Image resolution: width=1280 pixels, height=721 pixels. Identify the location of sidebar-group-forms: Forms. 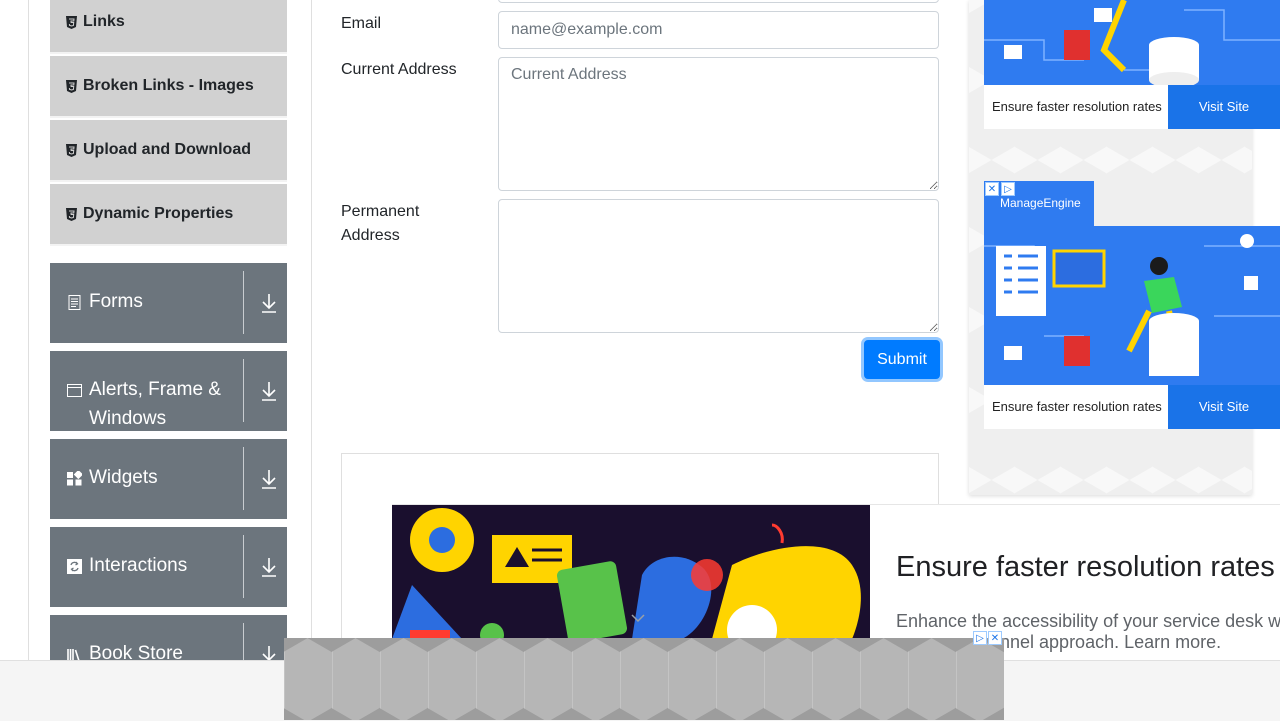
(168, 303).